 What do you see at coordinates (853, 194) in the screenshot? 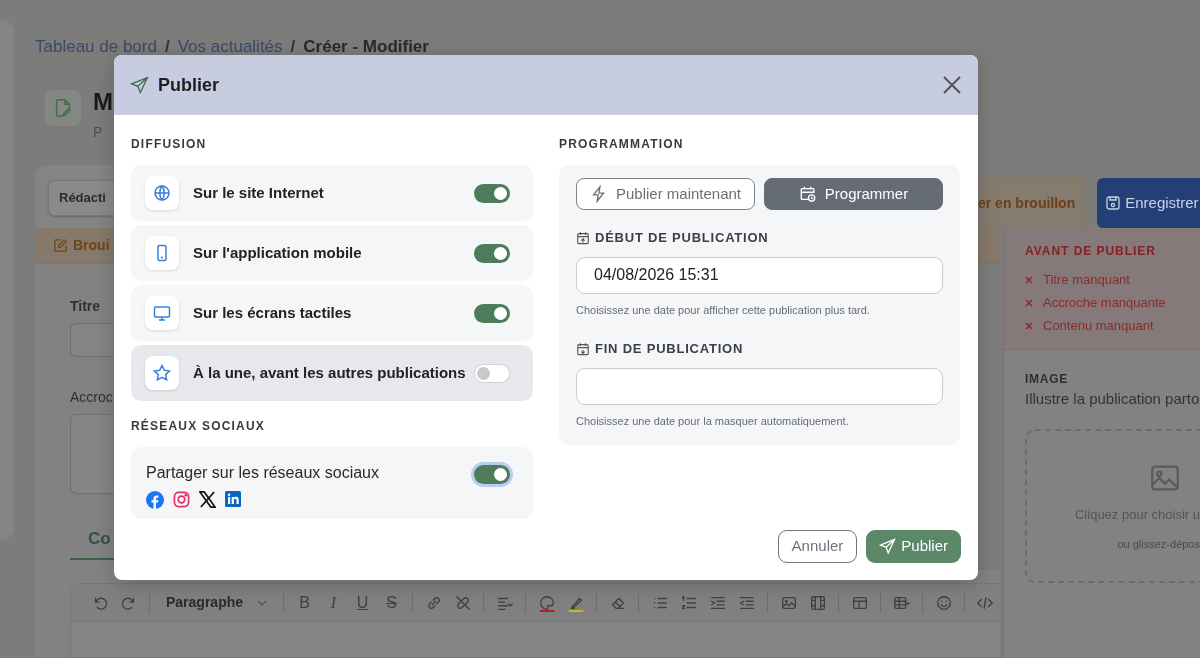
I see `schedule-mode-button: Programmer` at bounding box center [853, 194].